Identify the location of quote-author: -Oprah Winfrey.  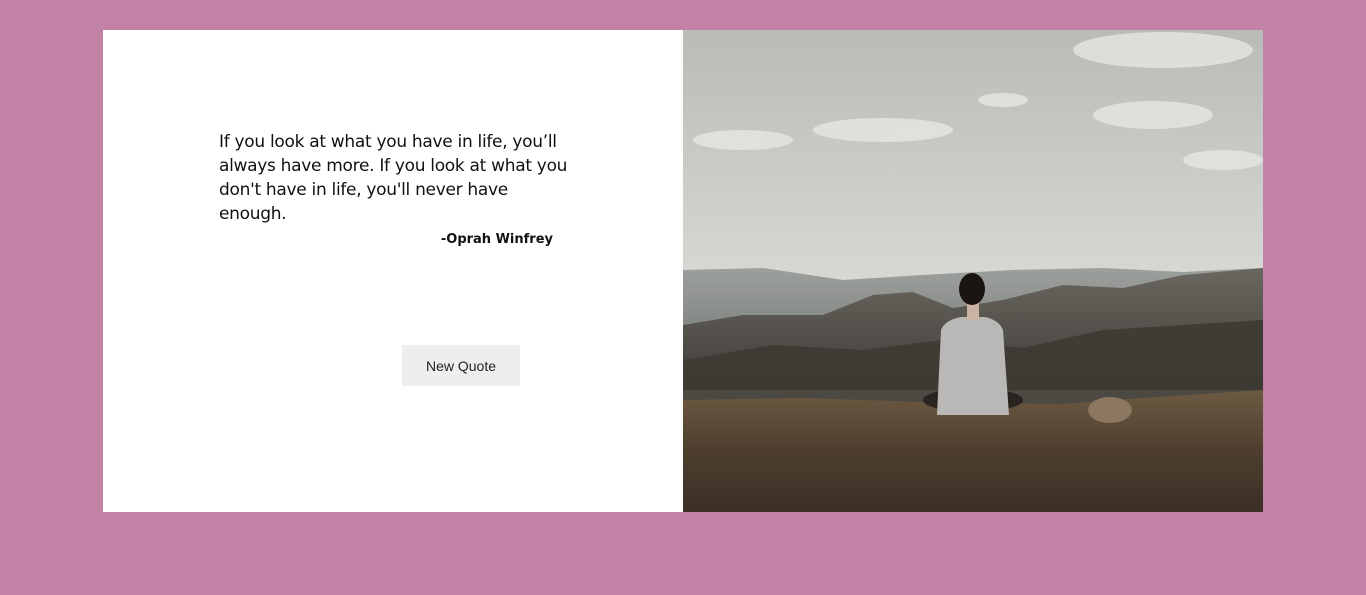
(496, 239).